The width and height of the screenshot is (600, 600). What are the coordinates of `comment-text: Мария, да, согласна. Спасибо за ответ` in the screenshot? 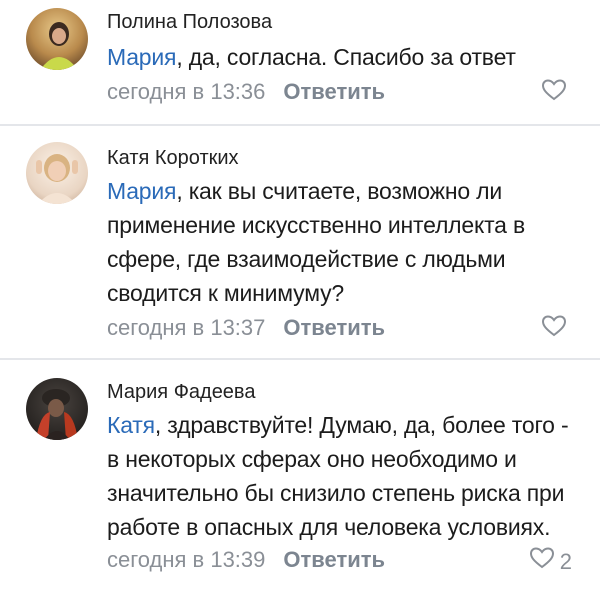 It's located at (344, 57).